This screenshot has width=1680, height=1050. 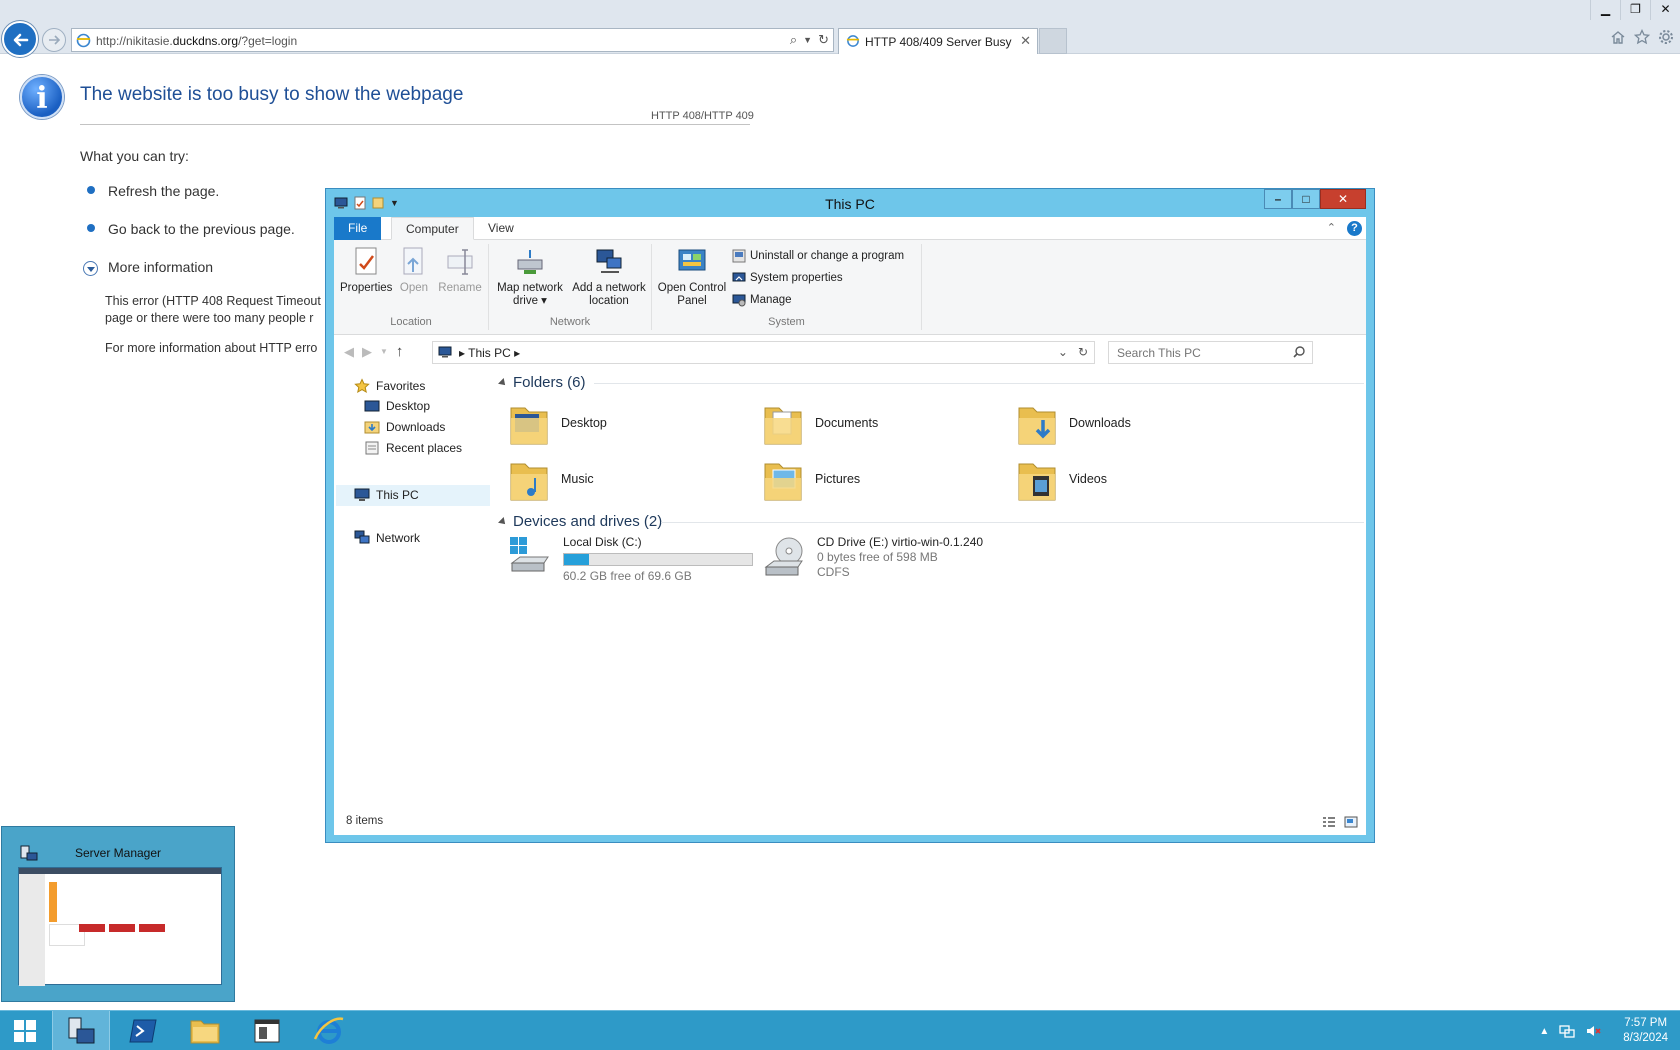 I want to click on preview-thumbnail, so click(x=120, y=926).